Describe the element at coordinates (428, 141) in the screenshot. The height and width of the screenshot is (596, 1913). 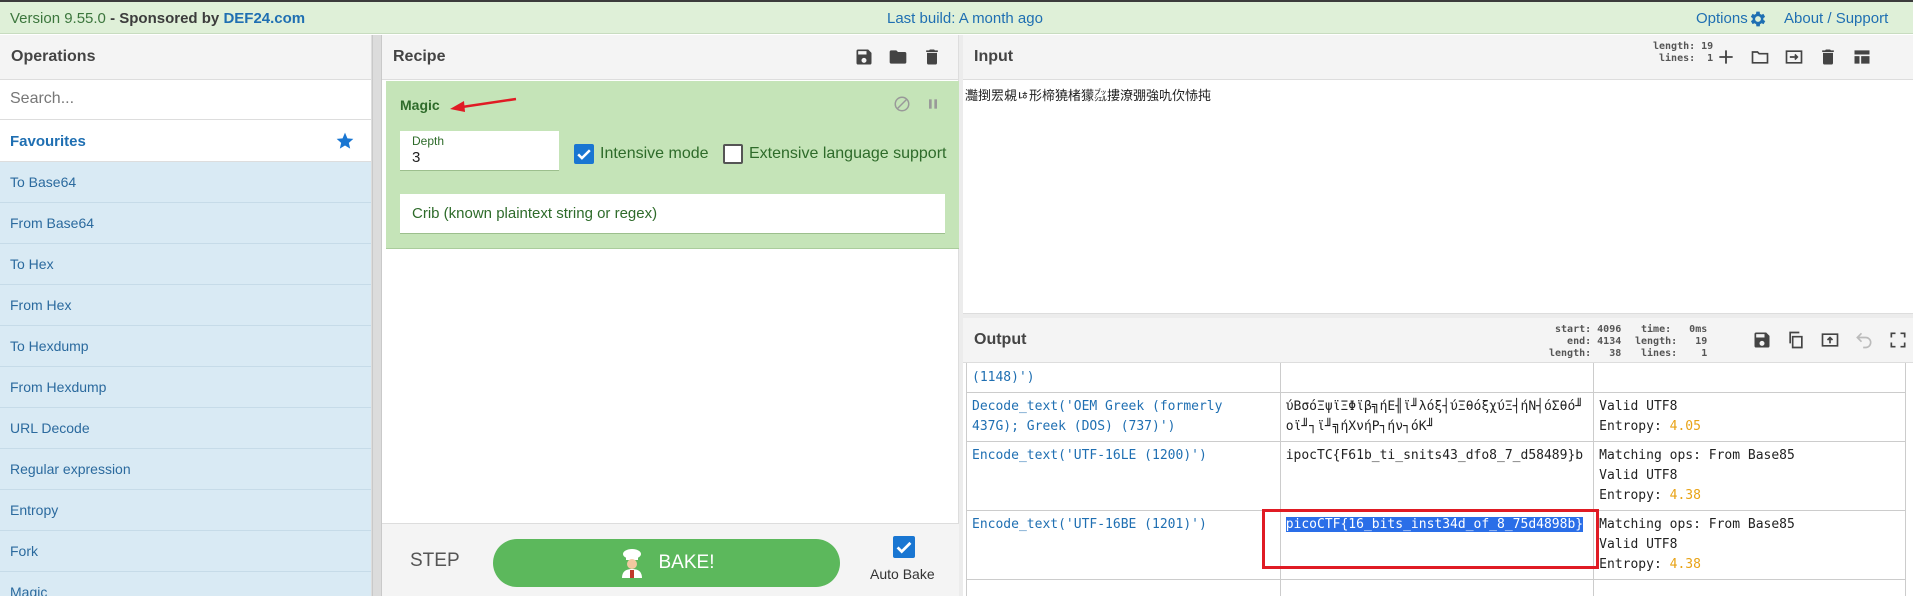
I see `depth-label: Depth` at that location.